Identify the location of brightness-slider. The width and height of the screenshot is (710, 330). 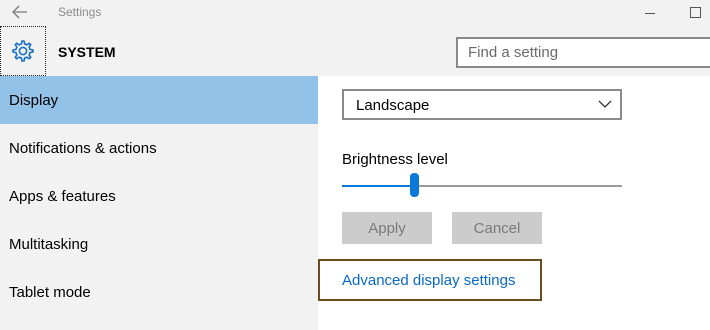
(482, 186).